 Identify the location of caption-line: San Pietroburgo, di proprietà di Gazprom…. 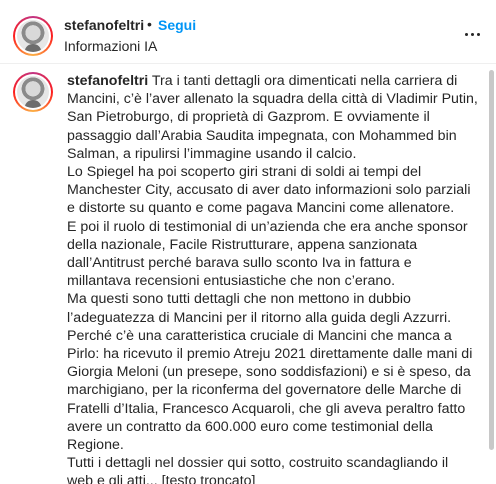
(248, 117).